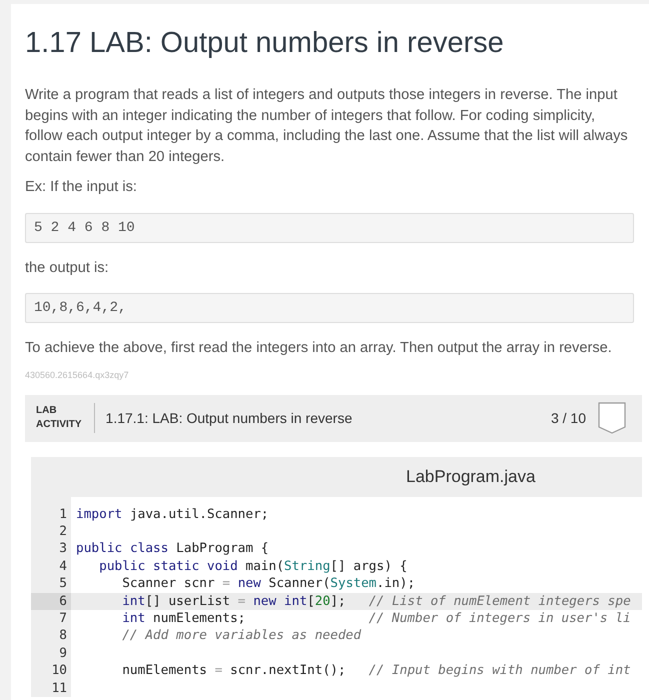 This screenshot has width=649, height=700. Describe the element at coordinates (63, 567) in the screenshot. I see `line-number: 4` at that location.